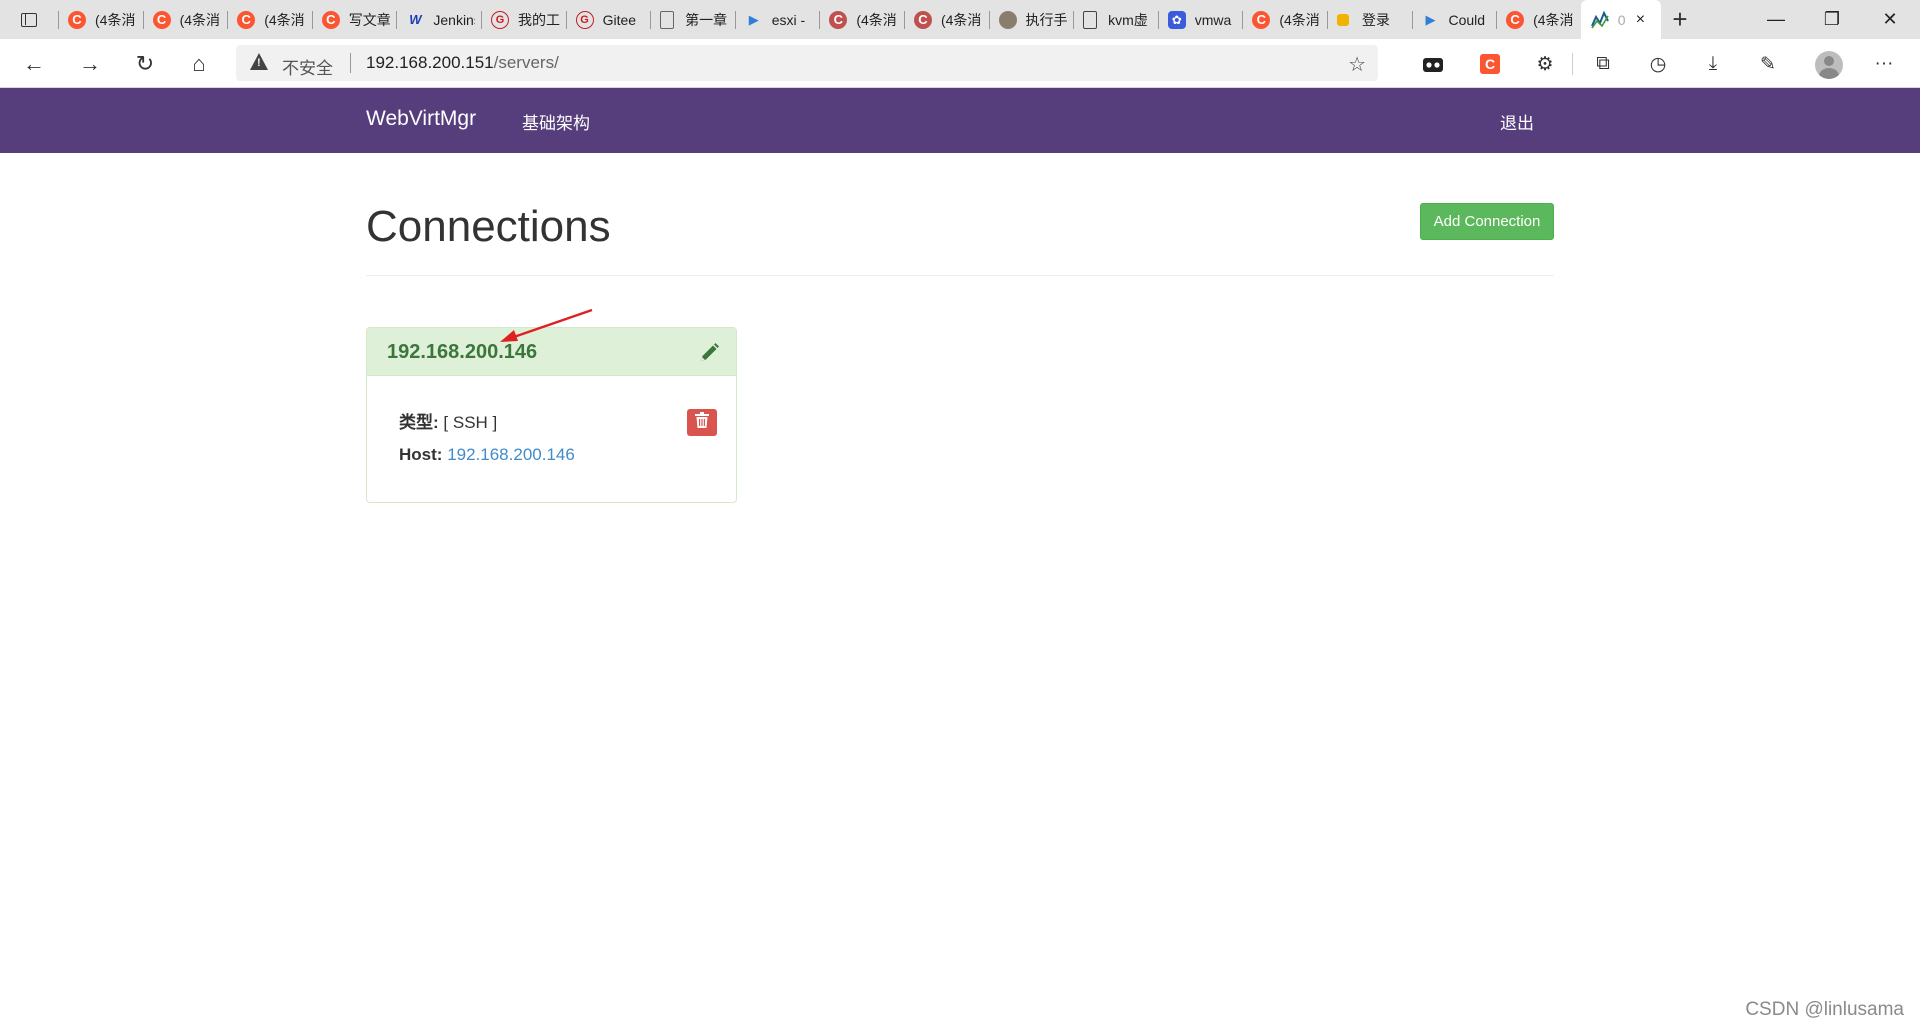 This screenshot has height=1030, width=1920. Describe the element at coordinates (199, 64) in the screenshot. I see `home-icon: ⌂` at that location.